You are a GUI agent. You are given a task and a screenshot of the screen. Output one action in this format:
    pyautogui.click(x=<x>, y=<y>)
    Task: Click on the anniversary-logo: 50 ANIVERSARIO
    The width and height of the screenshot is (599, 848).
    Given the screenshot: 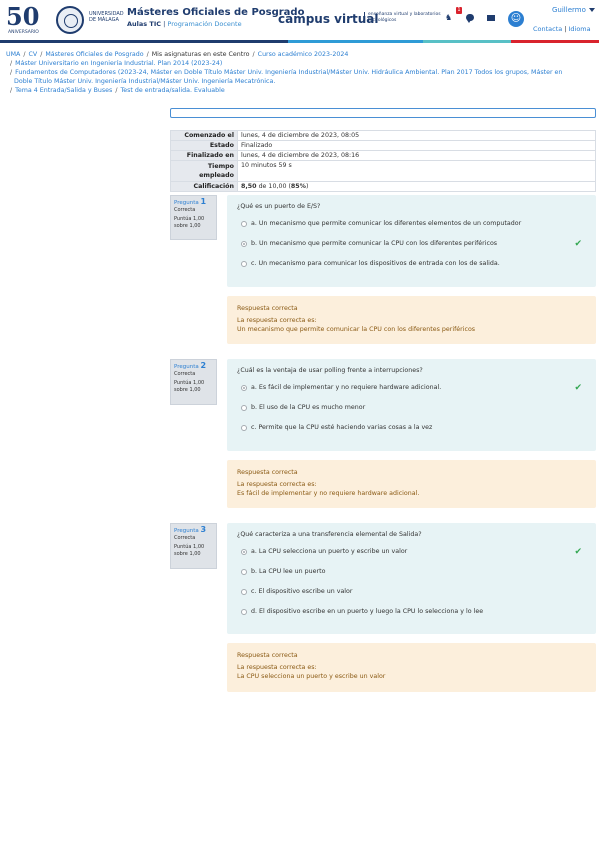 What is the action you would take?
    pyautogui.click(x=26, y=19)
    